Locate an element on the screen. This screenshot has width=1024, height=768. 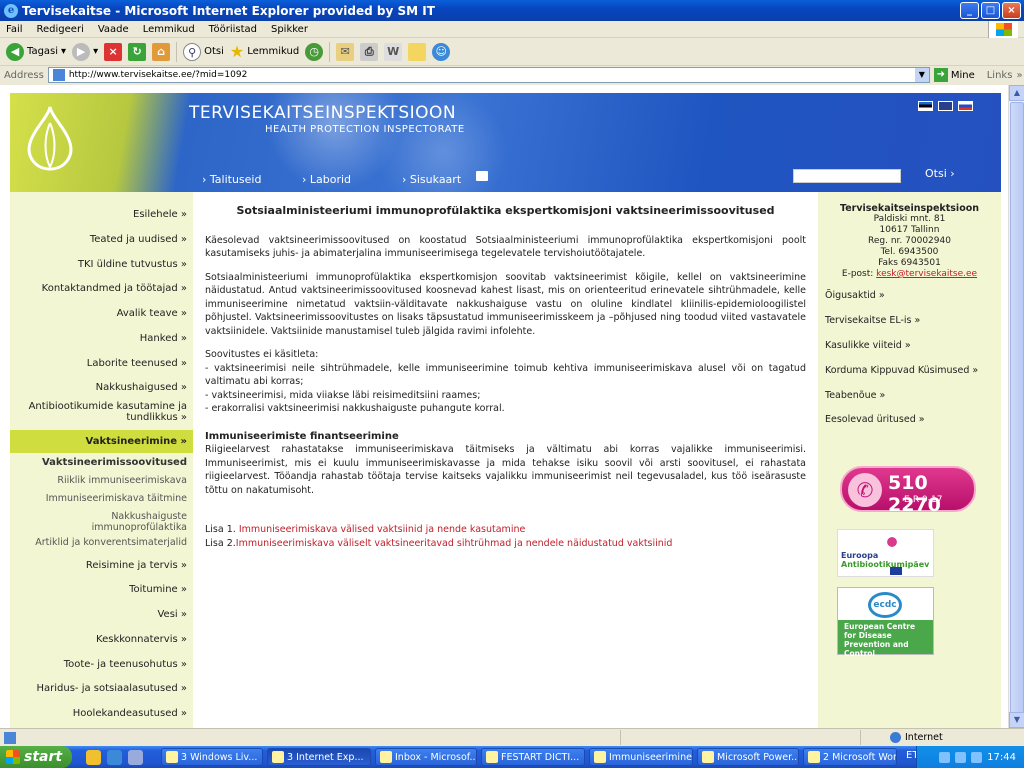
leftnav-vesi: Vesi » is located at coordinates (107, 614).